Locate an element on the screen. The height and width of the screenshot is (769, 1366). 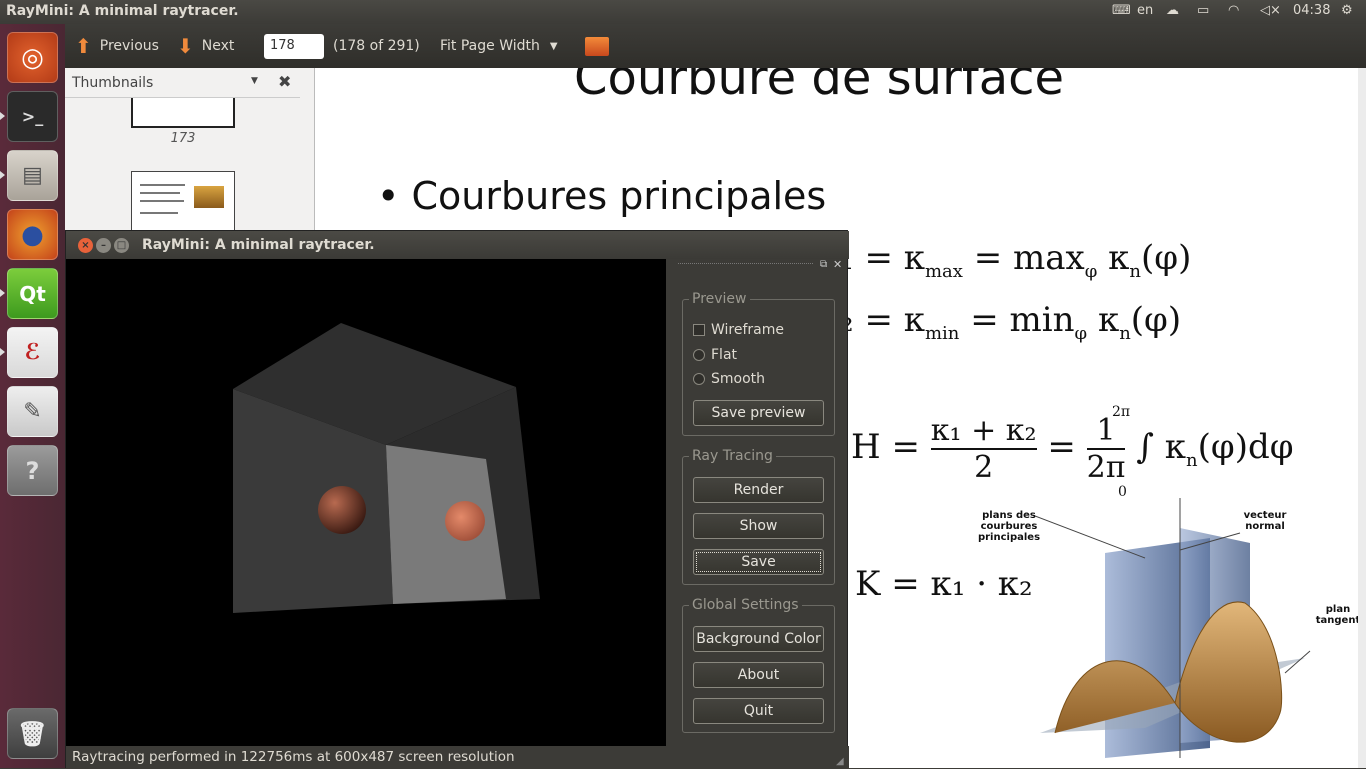
gear-icon: ⚙ is located at coordinates (1347, 10).